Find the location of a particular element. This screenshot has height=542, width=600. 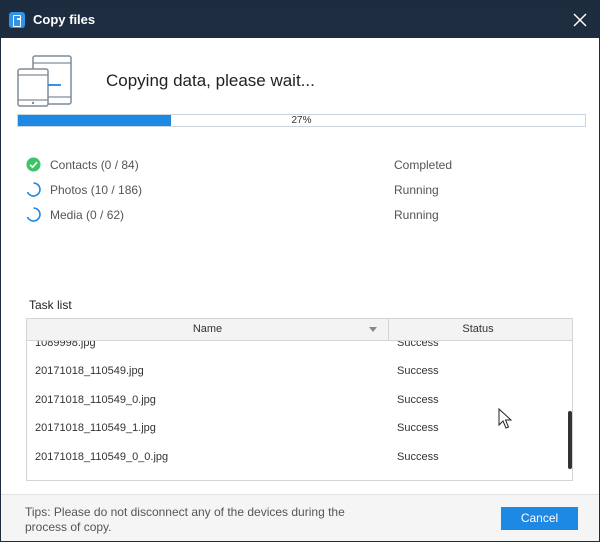

category-label: Contacts (0 / 84) is located at coordinates (94, 165).